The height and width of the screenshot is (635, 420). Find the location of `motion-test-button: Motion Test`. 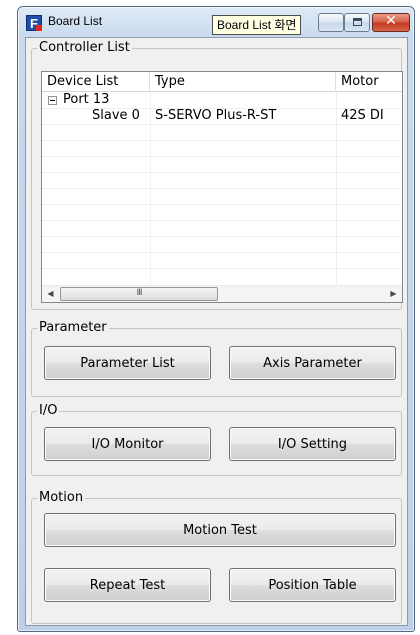

motion-test-button: Motion Test is located at coordinates (220, 530).